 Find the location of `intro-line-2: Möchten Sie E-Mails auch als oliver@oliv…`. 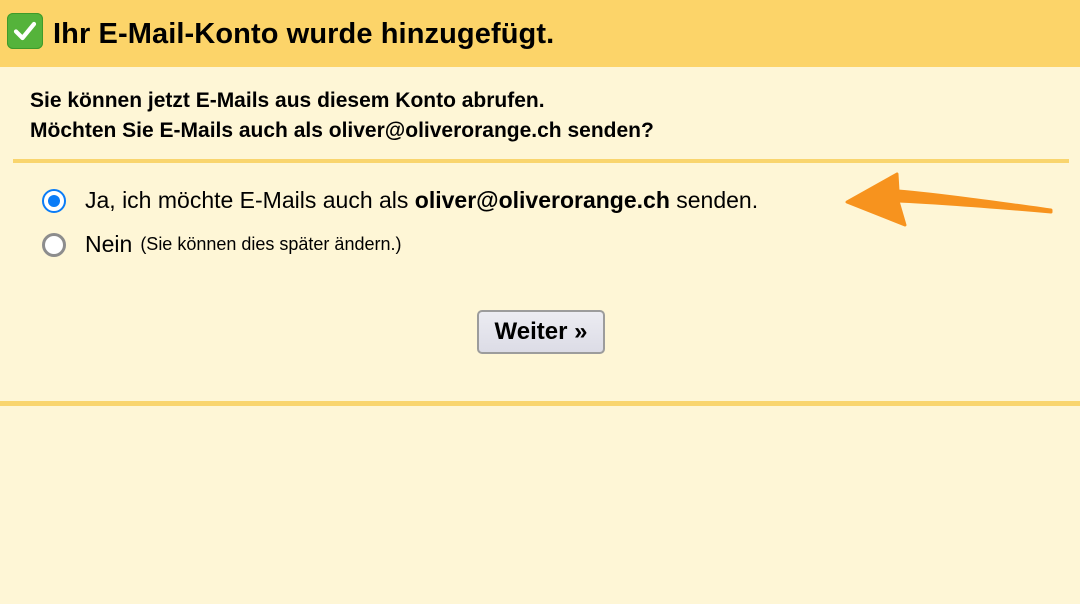

intro-line-2: Möchten Sie E-Mails auch als oliver@oliv… is located at coordinates (342, 130).